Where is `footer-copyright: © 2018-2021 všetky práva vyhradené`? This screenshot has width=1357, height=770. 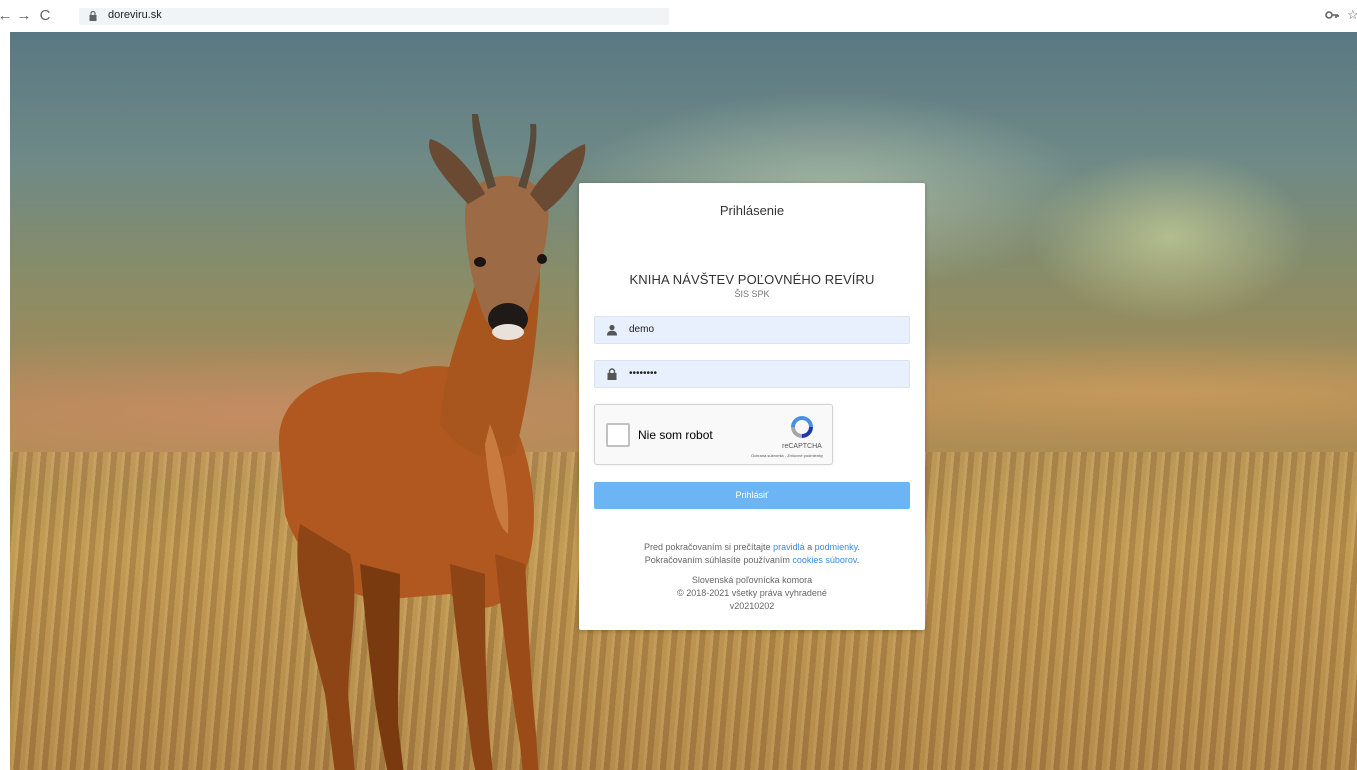 footer-copyright: © 2018-2021 všetky práva vyhradené is located at coordinates (752, 593).